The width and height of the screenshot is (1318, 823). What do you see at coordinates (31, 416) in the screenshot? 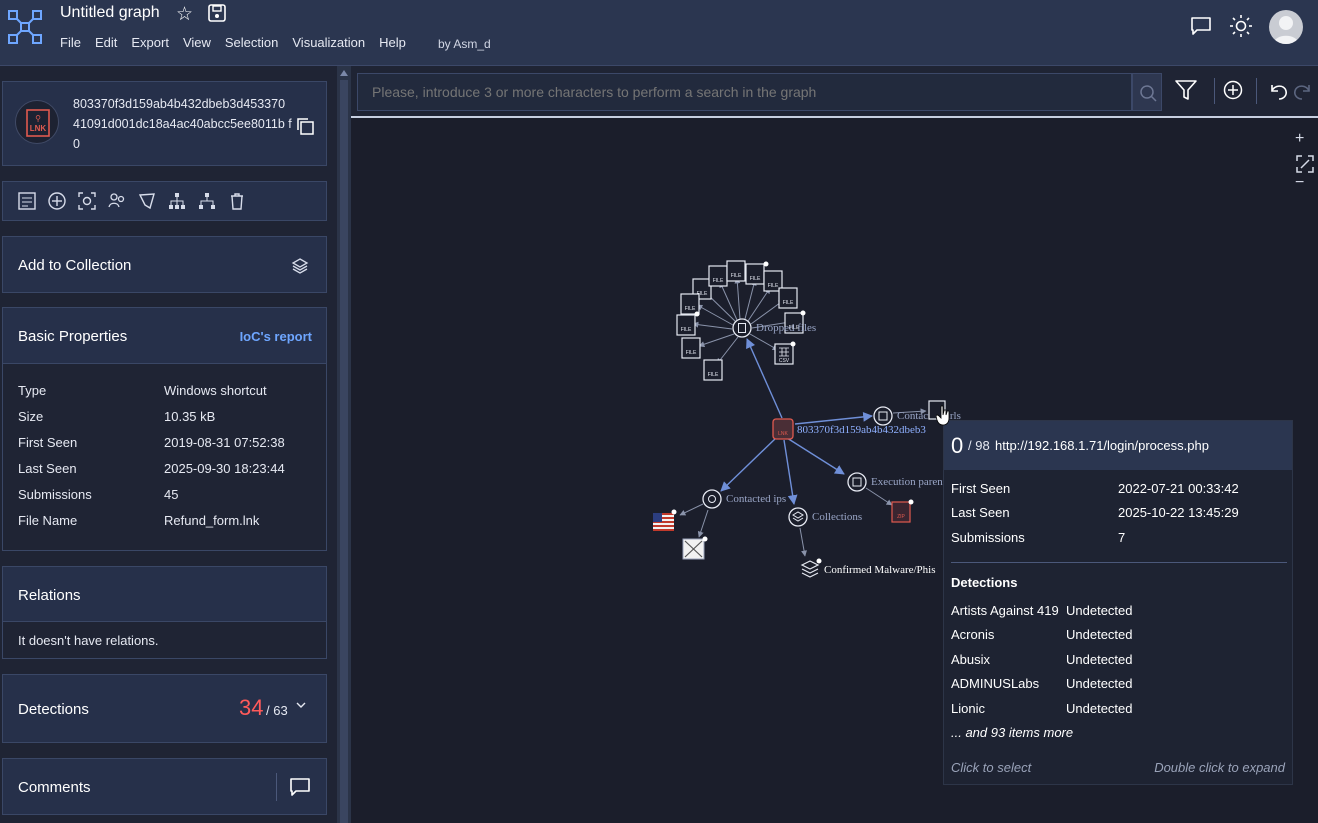
I see `property-key: Size` at bounding box center [31, 416].